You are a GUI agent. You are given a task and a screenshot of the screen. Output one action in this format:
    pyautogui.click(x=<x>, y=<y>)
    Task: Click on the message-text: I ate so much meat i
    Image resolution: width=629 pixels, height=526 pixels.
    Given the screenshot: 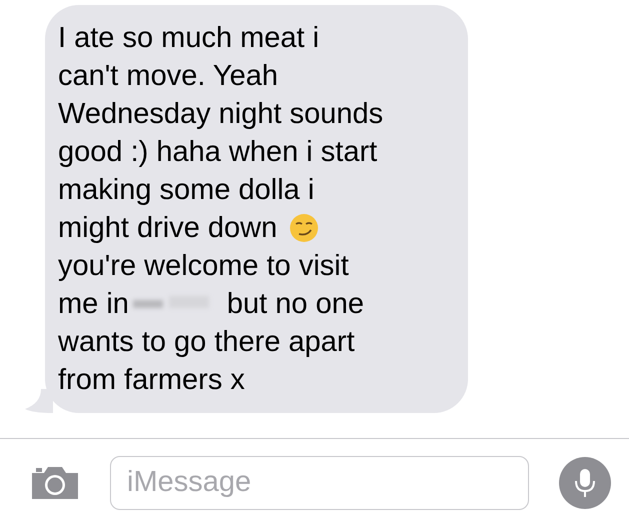 What is the action you would take?
    pyautogui.click(x=189, y=38)
    